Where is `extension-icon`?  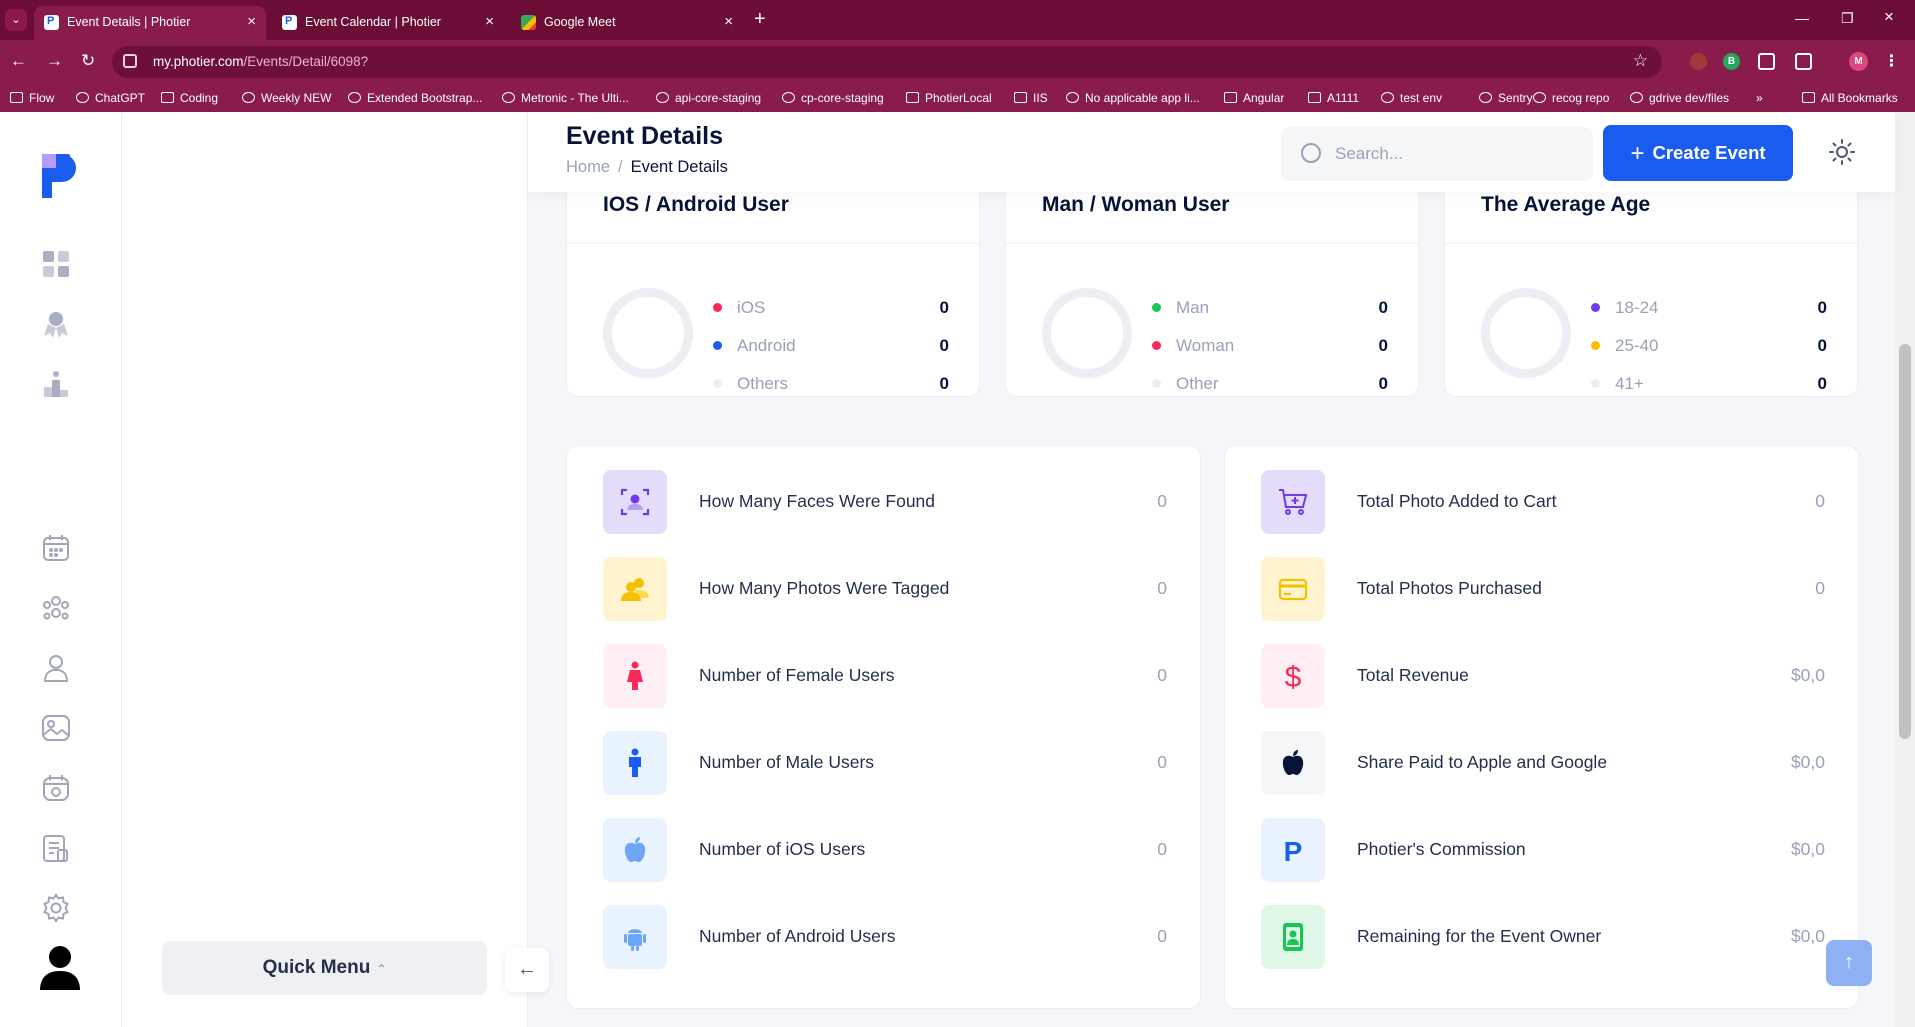
extension-icon is located at coordinates (1698, 61).